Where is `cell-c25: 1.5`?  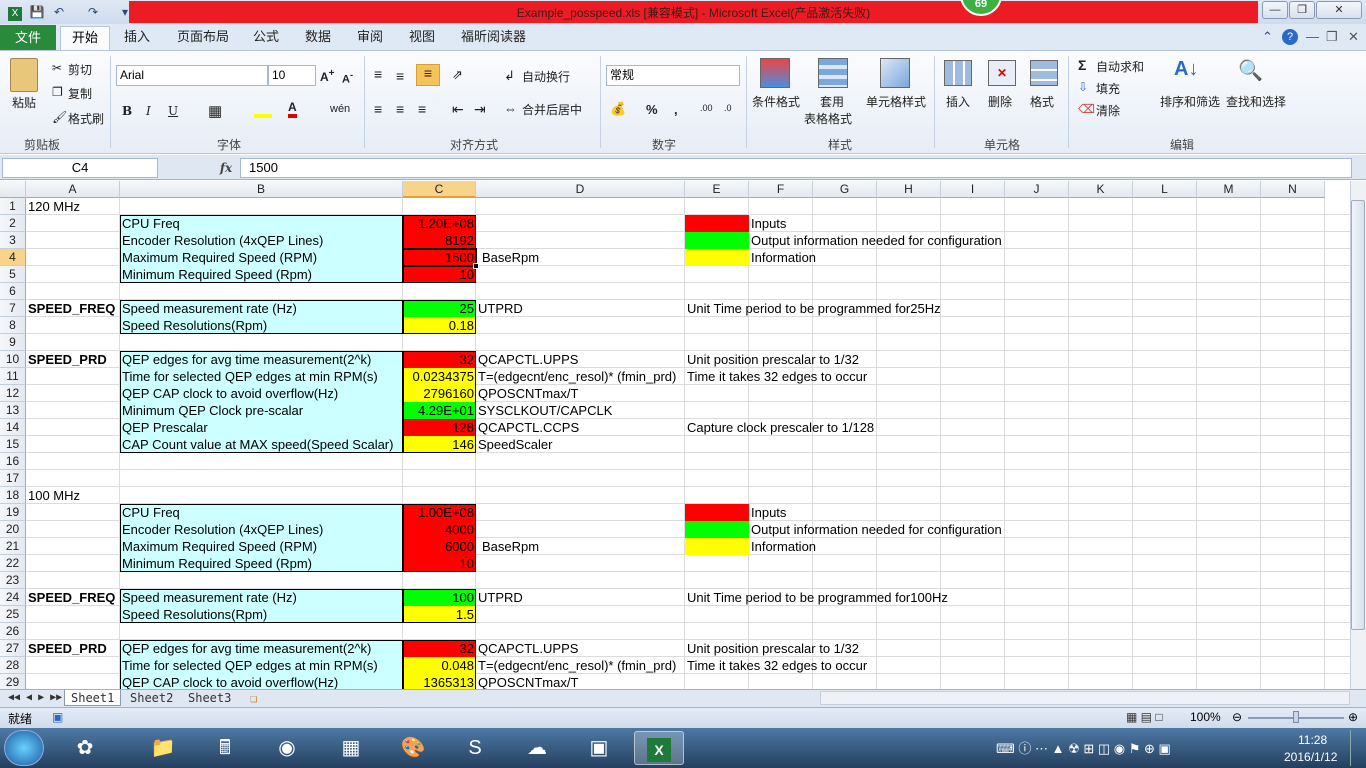
cell-c25: 1.5 is located at coordinates (439, 614).